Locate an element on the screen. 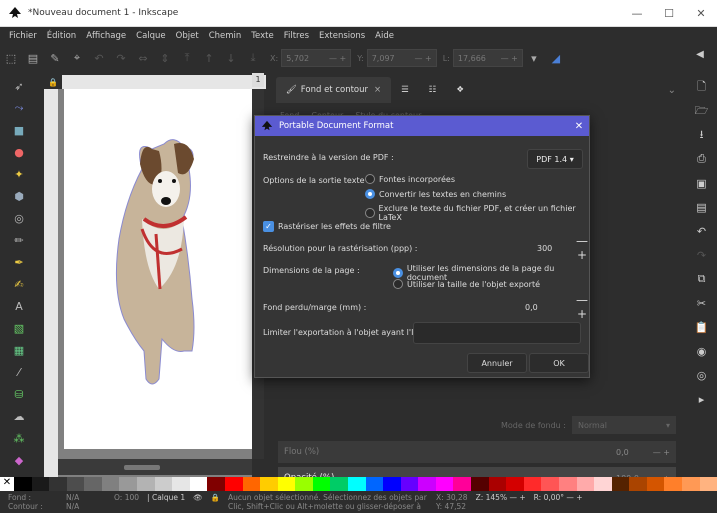 The image size is (717, 513). checkmark-icon: ✓ is located at coordinates (268, 226).